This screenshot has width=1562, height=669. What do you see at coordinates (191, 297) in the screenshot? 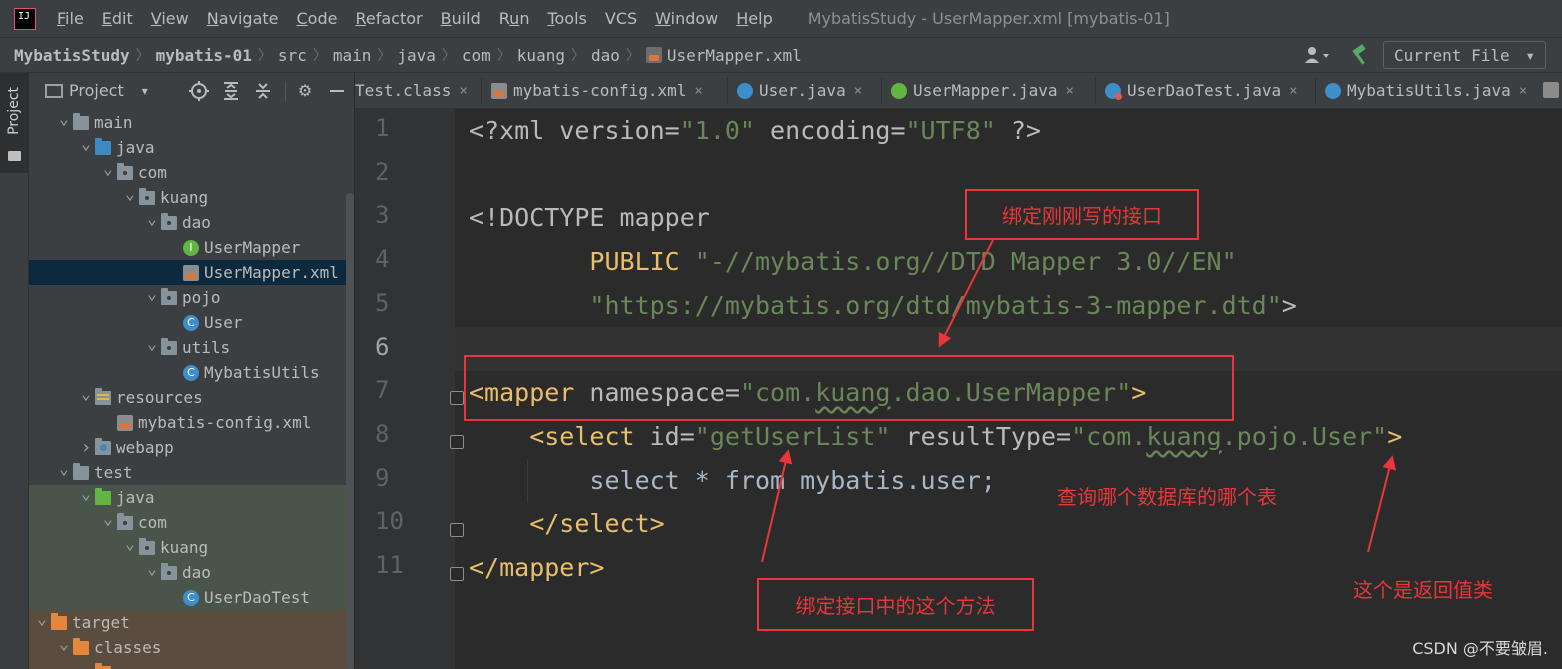
I see `tree-item: ⌄ pojo` at bounding box center [191, 297].